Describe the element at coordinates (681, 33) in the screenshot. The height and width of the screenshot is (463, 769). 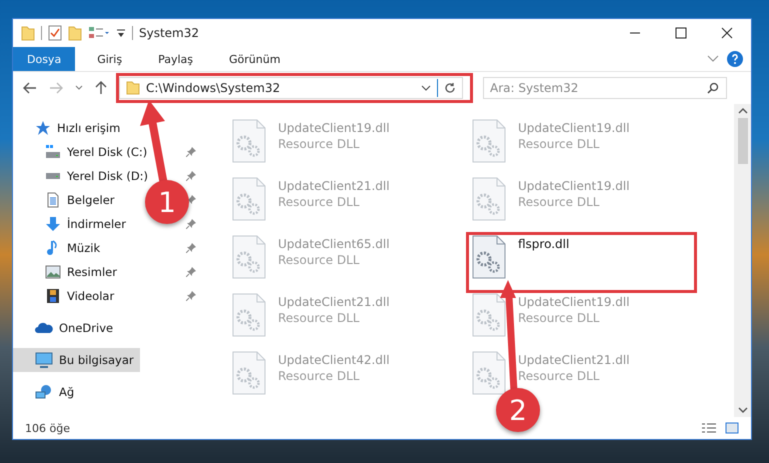
I see `maximize-icon` at that location.